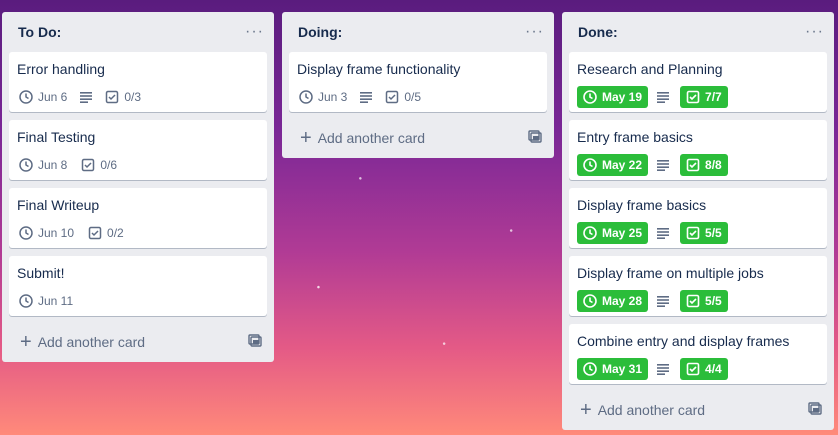 The height and width of the screenshot is (435, 838). What do you see at coordinates (613, 369) in the screenshot?
I see `due-date-complete-badge: May 31` at bounding box center [613, 369].